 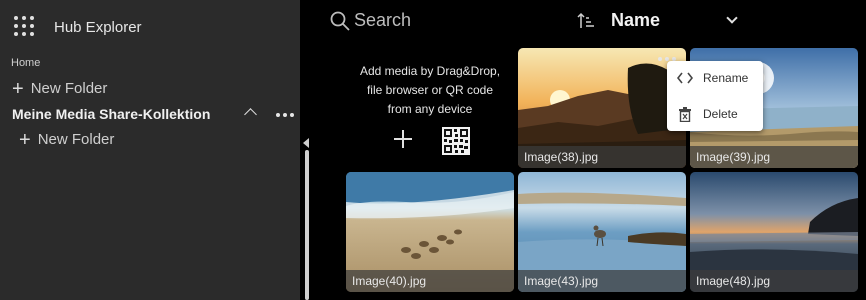 What do you see at coordinates (720, 114) in the screenshot?
I see `delete-label: Delete` at bounding box center [720, 114].